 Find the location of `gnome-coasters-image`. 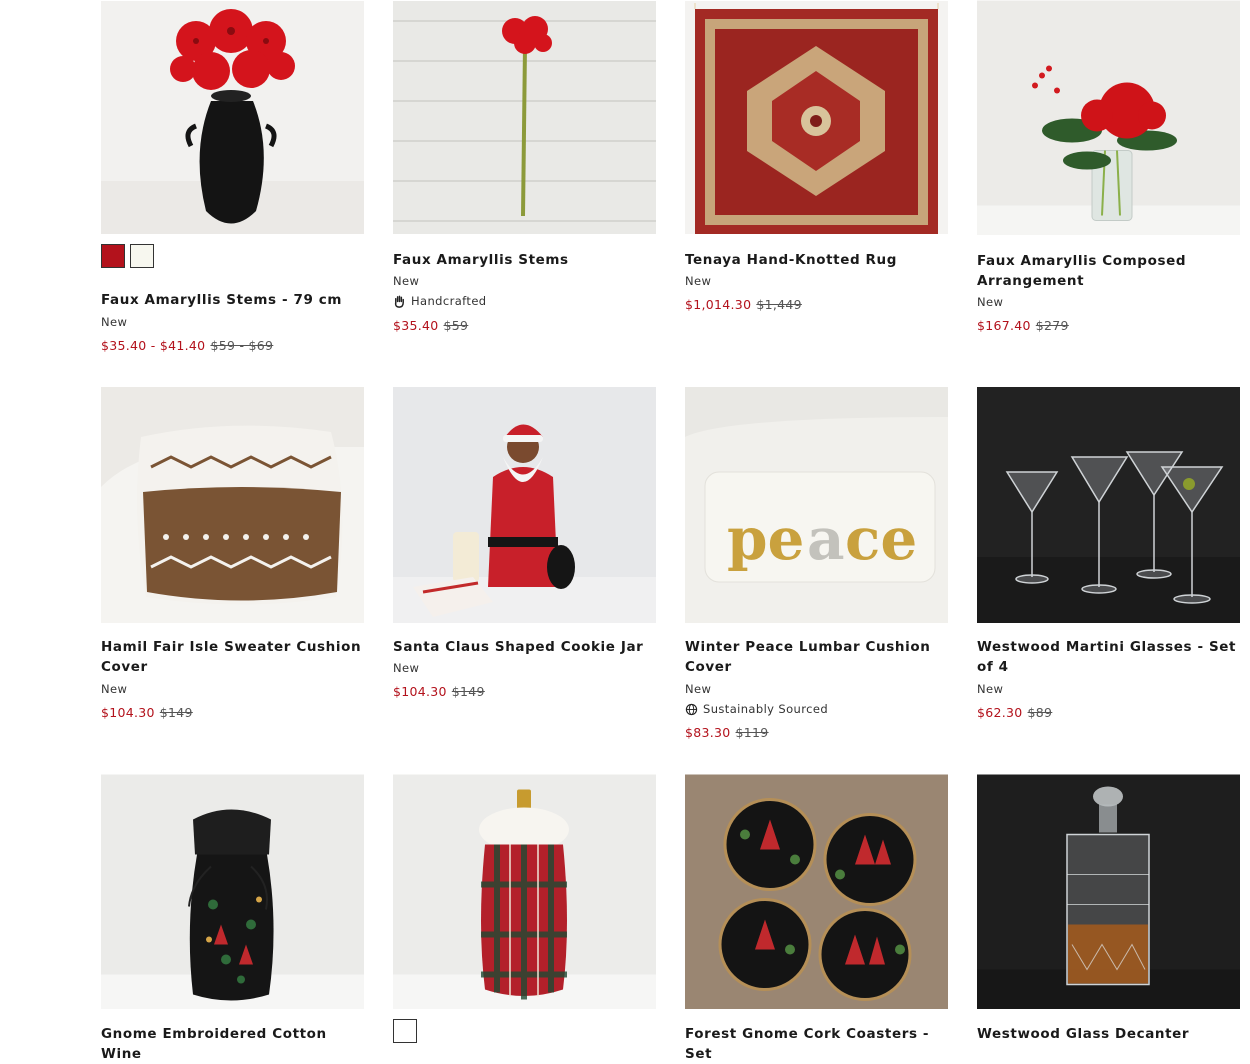

gnome-coasters-image is located at coordinates (816, 891).